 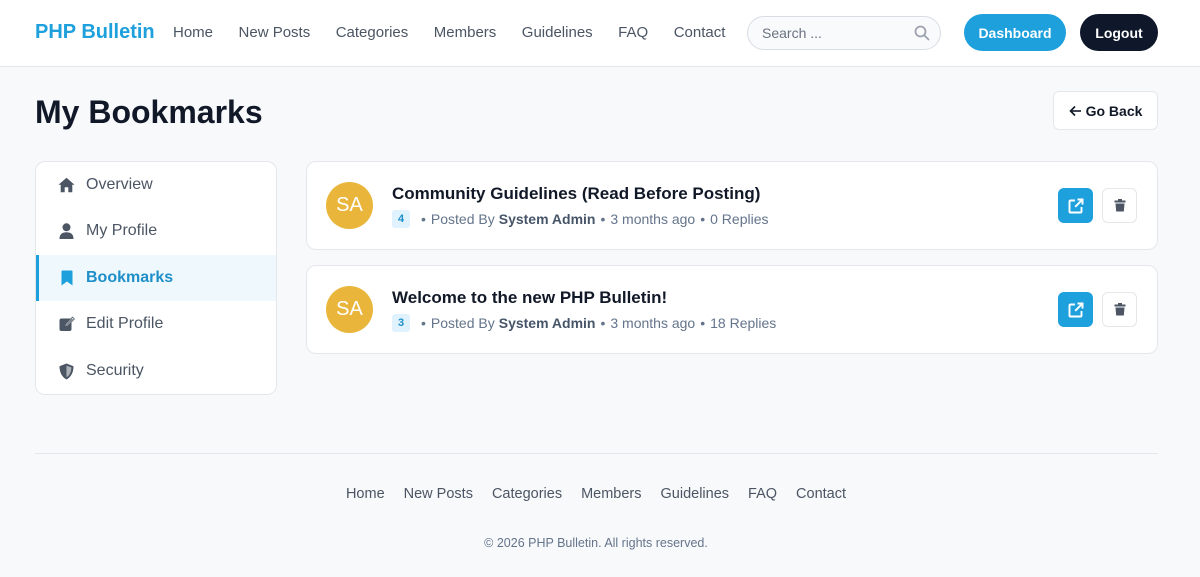 I want to click on search-box, so click(x=844, y=33).